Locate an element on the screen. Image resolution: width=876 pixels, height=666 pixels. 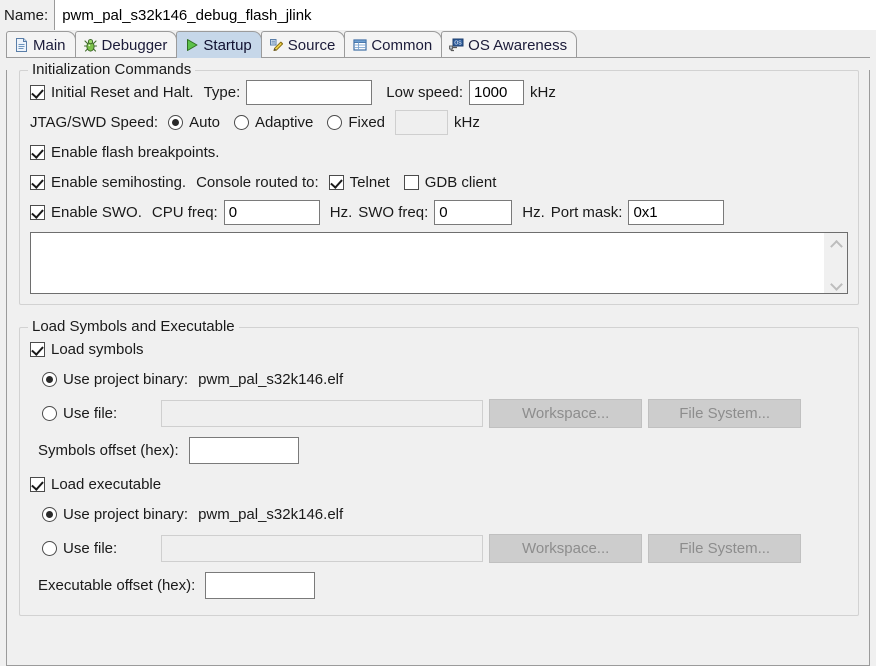
tab-startup-label: Startup is located at coordinates (227, 45).